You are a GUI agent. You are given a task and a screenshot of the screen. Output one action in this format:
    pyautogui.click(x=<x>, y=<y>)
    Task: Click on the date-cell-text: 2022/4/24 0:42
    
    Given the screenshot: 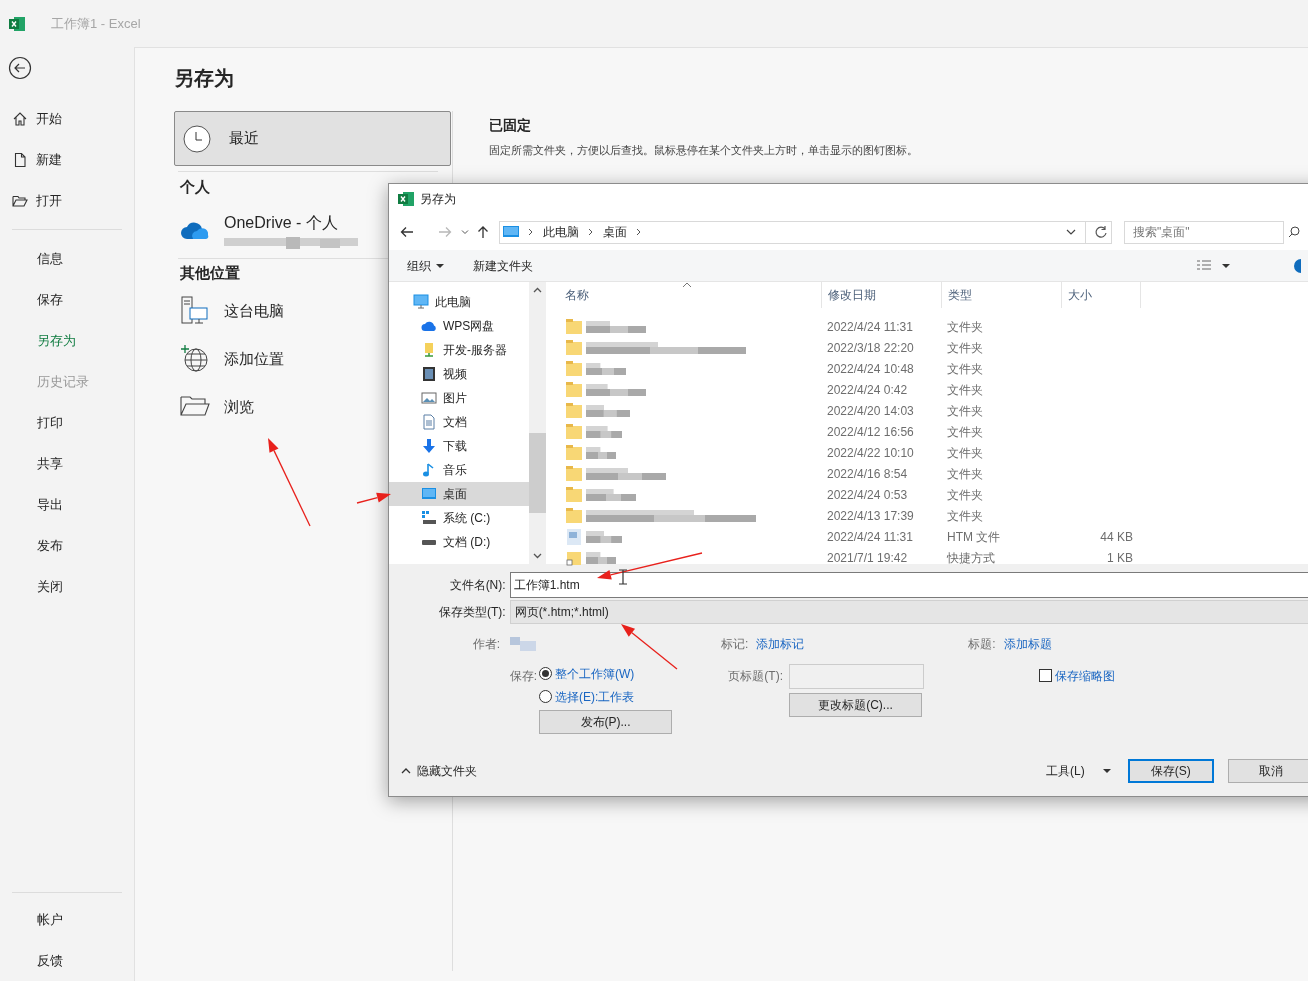 What is the action you would take?
    pyautogui.click(x=867, y=390)
    